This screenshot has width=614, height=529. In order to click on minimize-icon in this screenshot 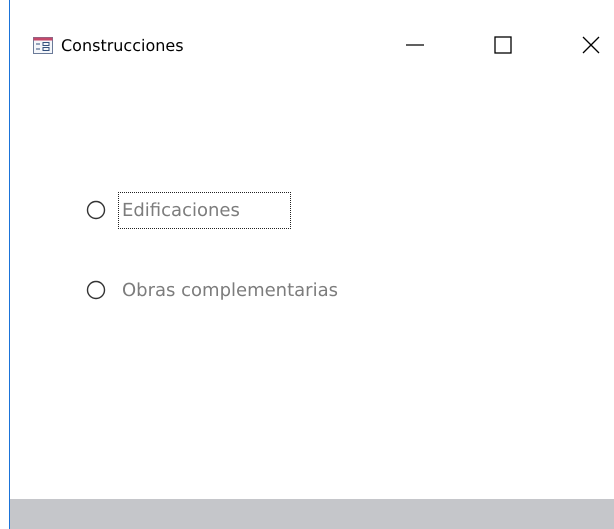, I will do `click(415, 45)`.